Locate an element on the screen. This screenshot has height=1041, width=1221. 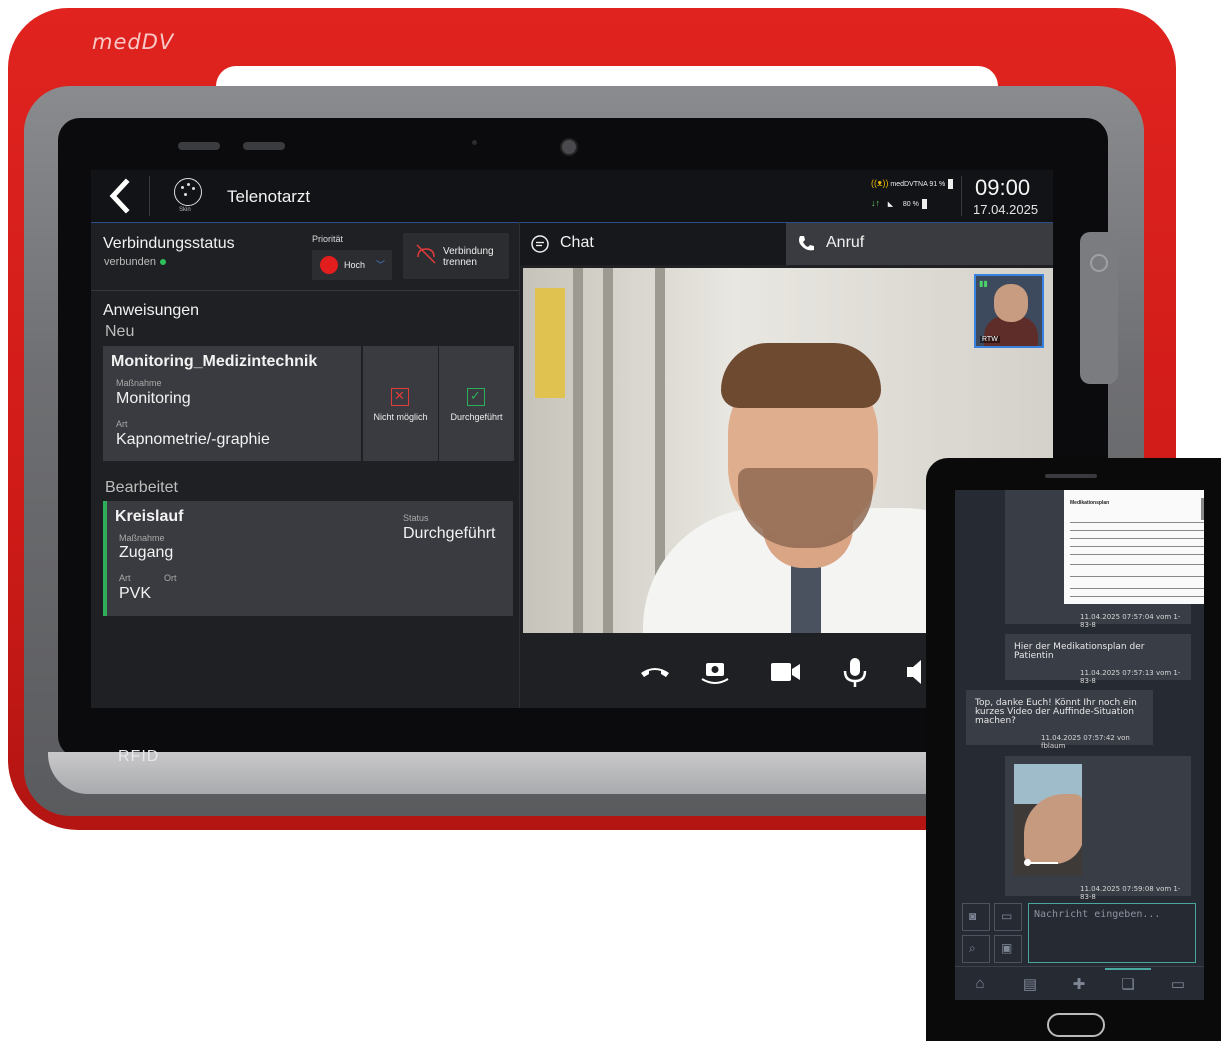
instructions-title: Anweisungen is located at coordinates (151, 310).